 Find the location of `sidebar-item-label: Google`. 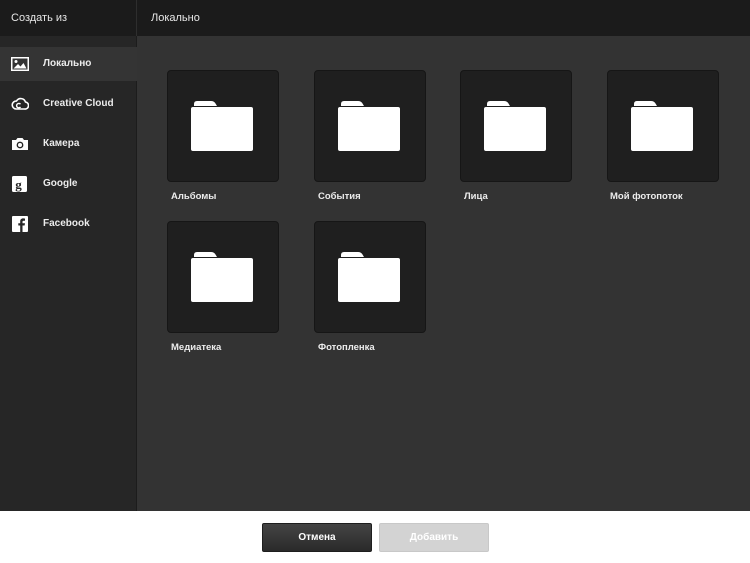

sidebar-item-label: Google is located at coordinates (60, 183).